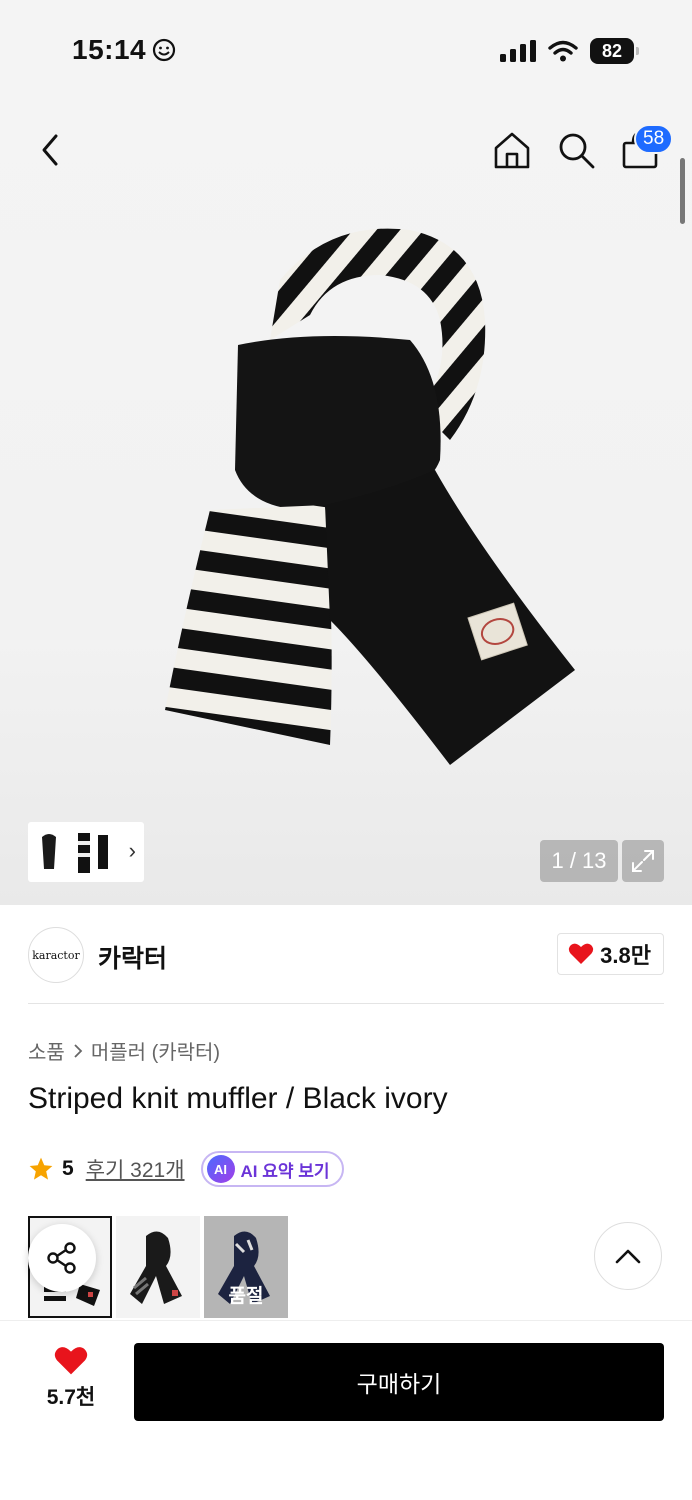  I want to click on breadcrumb-subcategory: 머플러 (카락터), so click(155, 1050).